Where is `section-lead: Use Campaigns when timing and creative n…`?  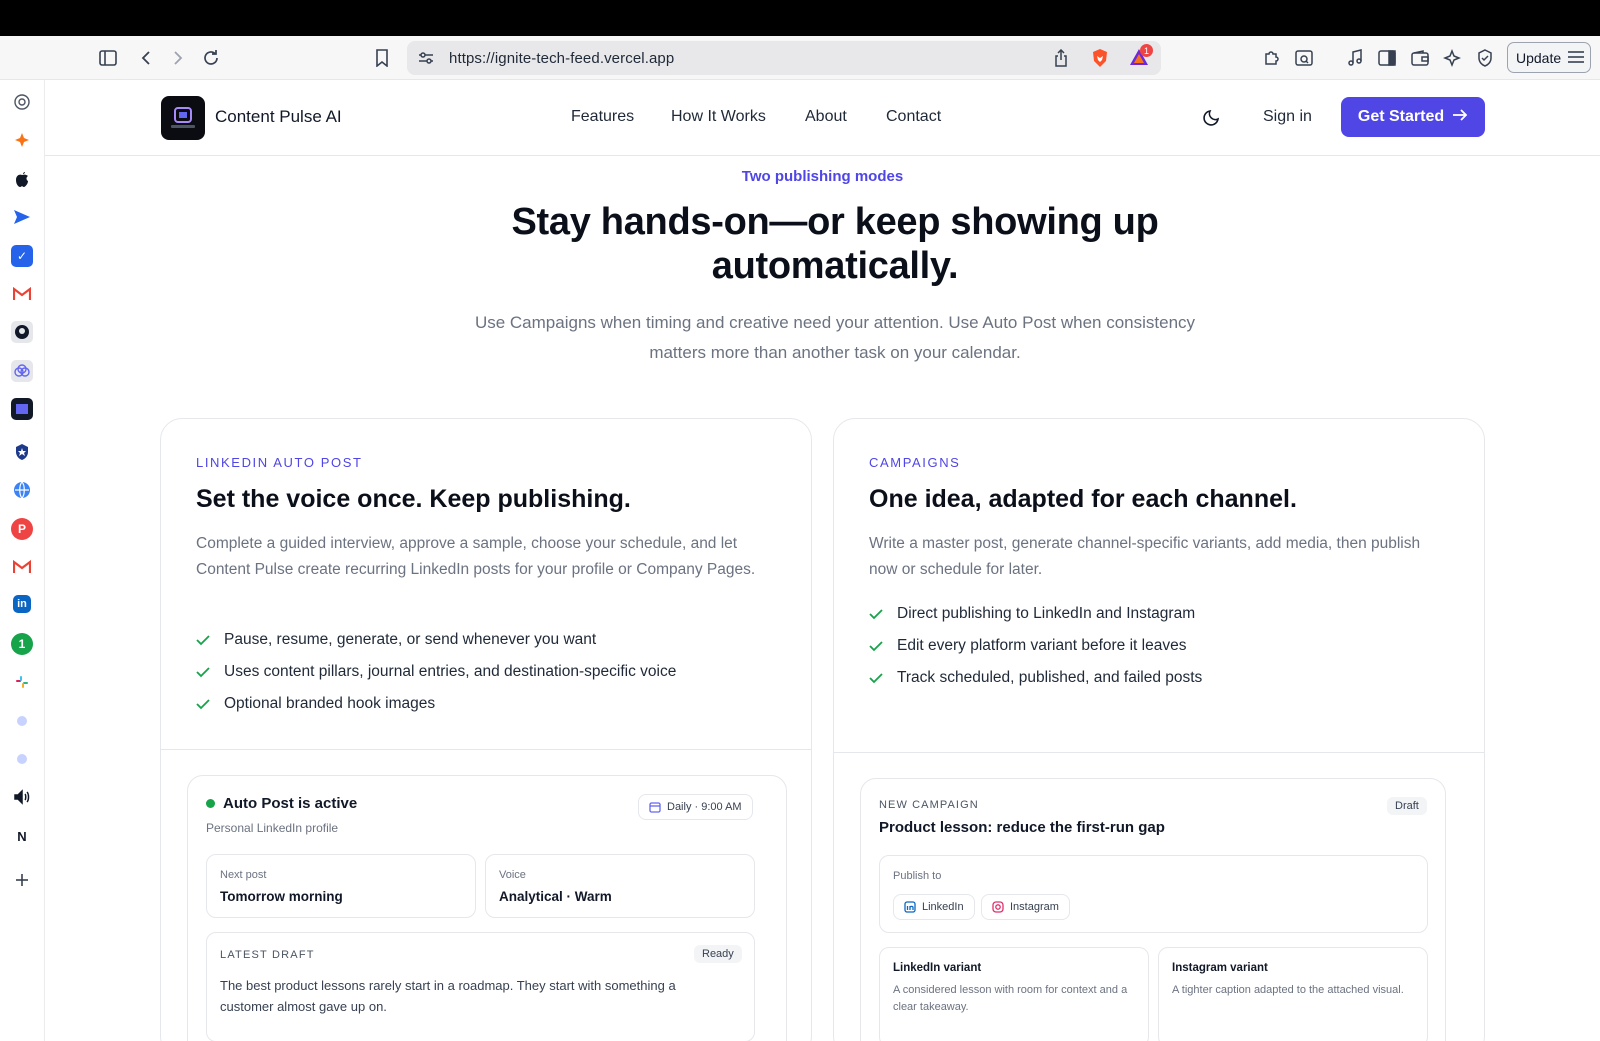
section-lead: Use Campaigns when timing and creative n… is located at coordinates (835, 337).